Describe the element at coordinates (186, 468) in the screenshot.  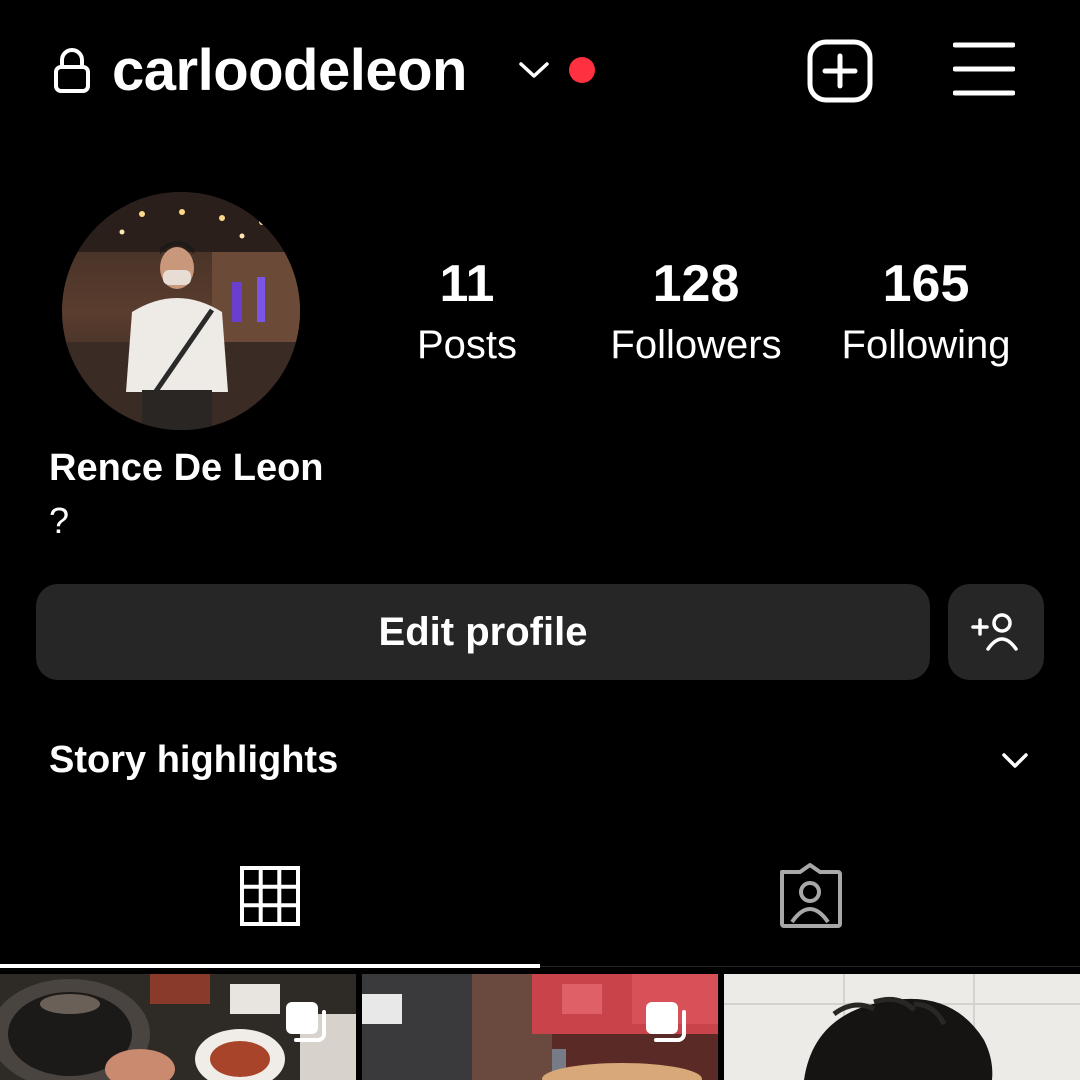
I see `full-name: Rence De Leon` at that location.